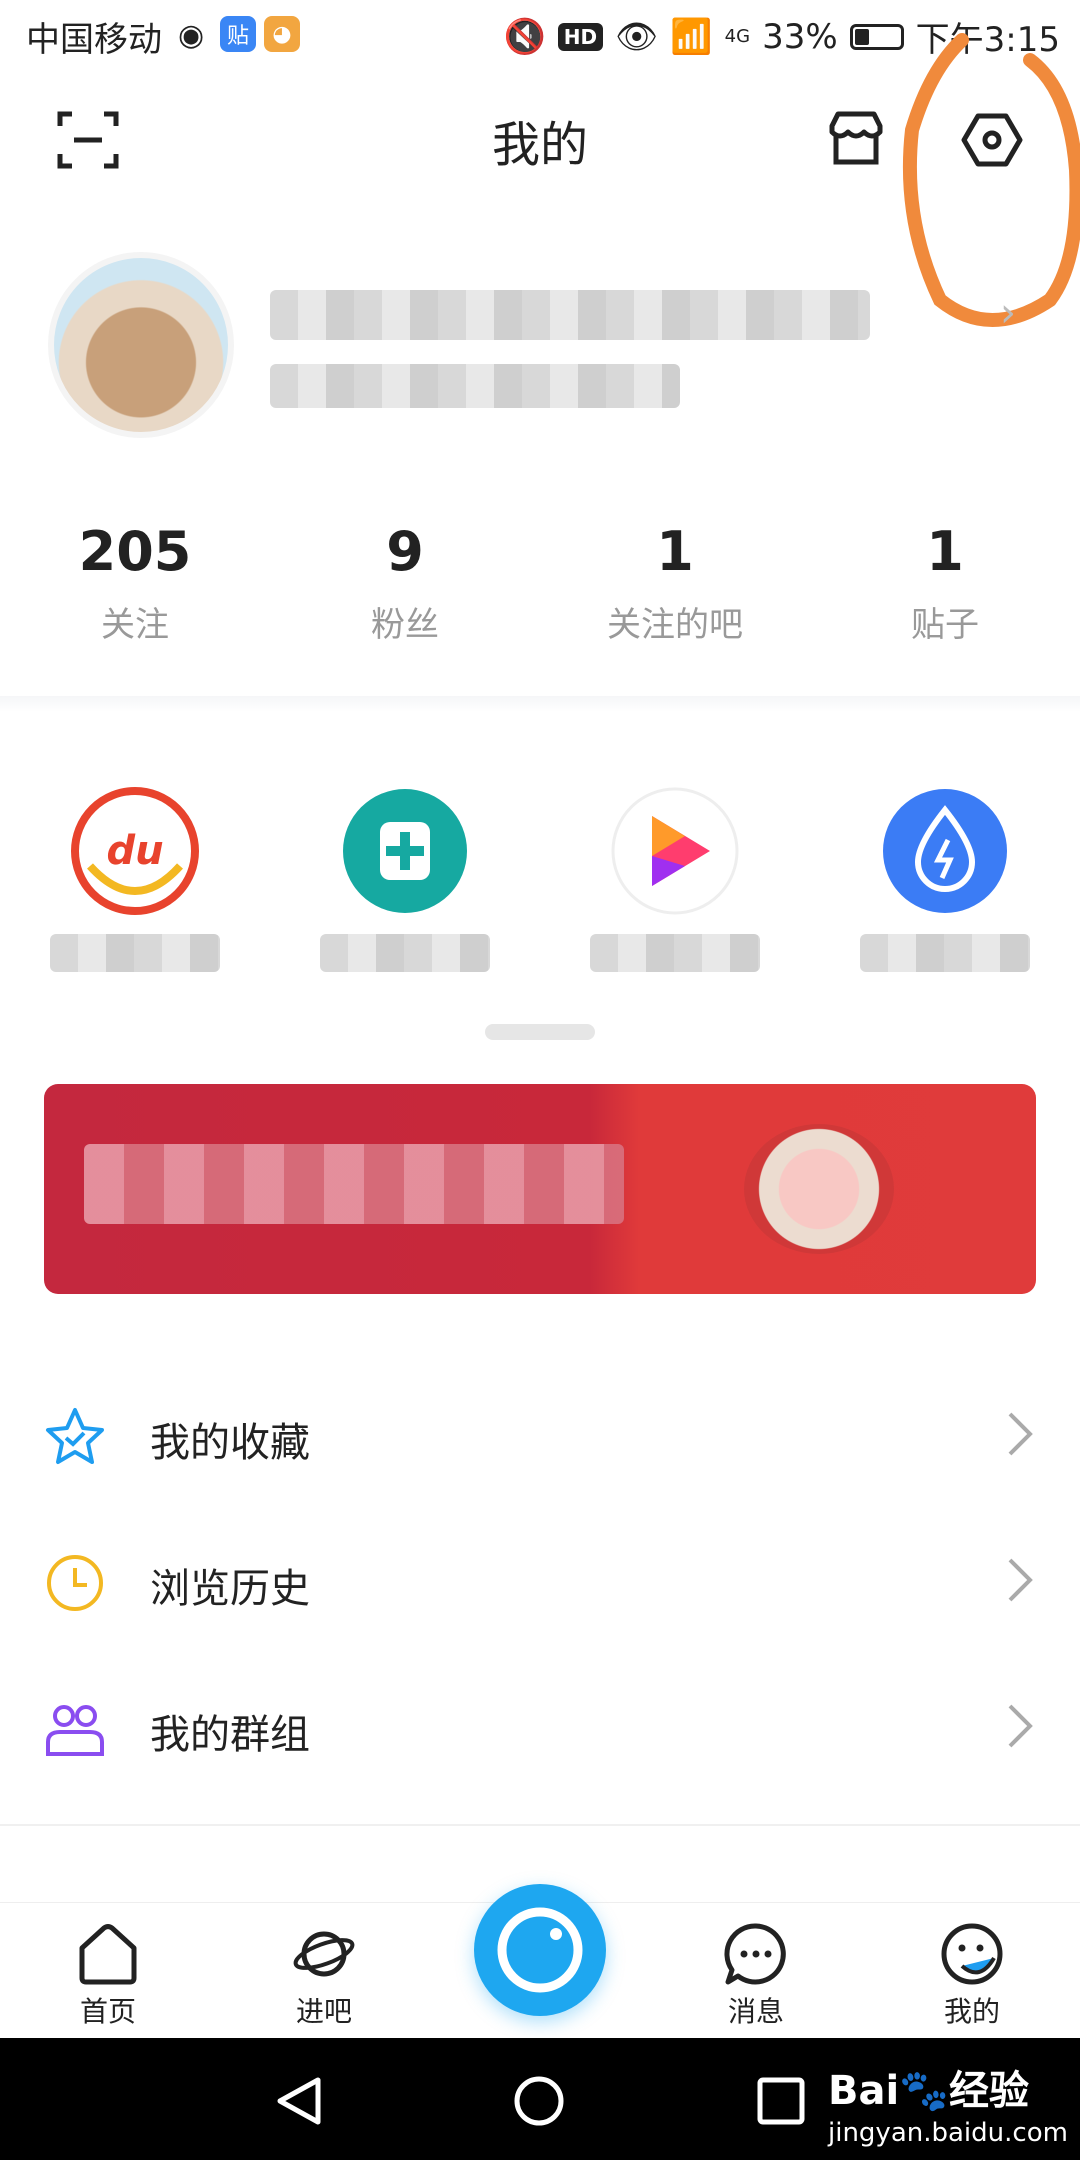 This screenshot has height=2160, width=1080. I want to click on video-play-app-icon, so click(675, 851).